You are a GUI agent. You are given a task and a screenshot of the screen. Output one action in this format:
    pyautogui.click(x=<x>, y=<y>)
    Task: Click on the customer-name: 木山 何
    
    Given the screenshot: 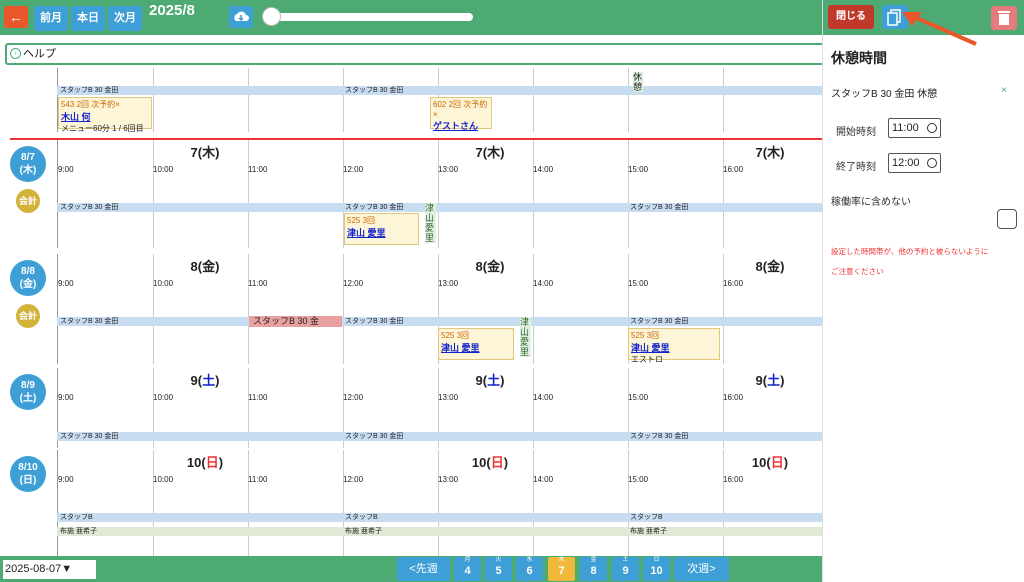 What is the action you would take?
    pyautogui.click(x=105, y=116)
    